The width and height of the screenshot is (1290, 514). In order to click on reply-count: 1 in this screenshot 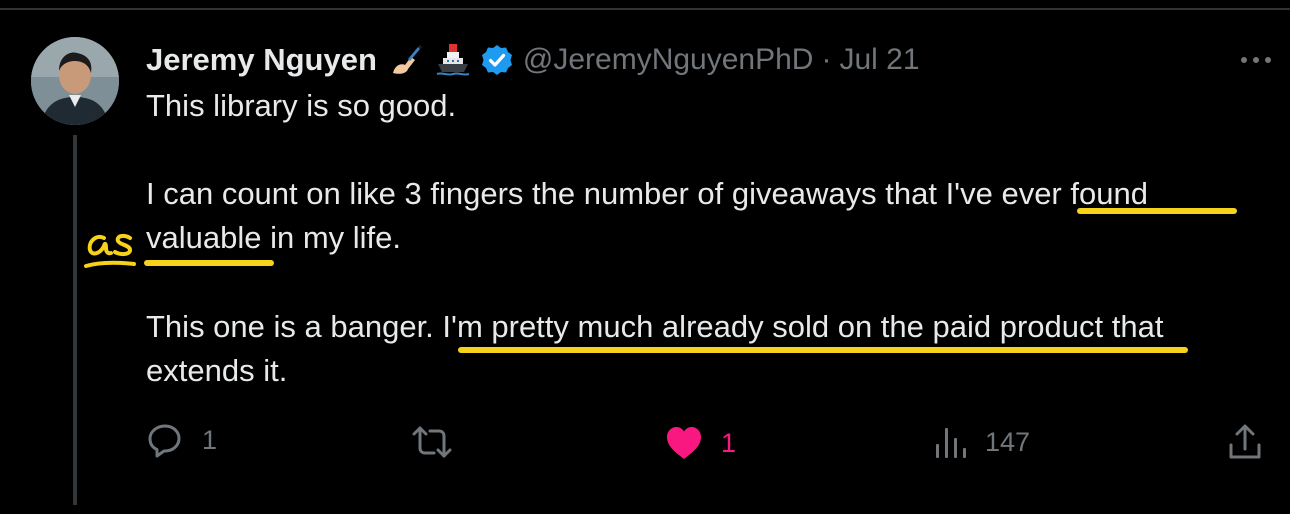, I will do `click(210, 439)`.